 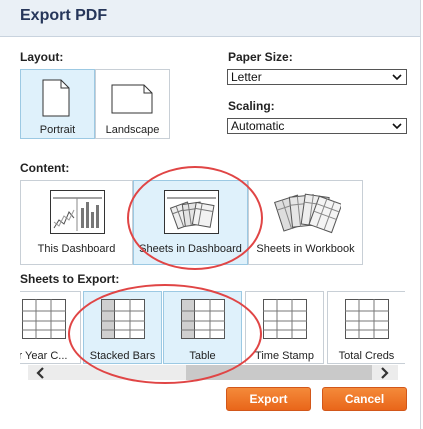 What do you see at coordinates (258, 126) in the screenshot?
I see `scaling-value: Automatic` at bounding box center [258, 126].